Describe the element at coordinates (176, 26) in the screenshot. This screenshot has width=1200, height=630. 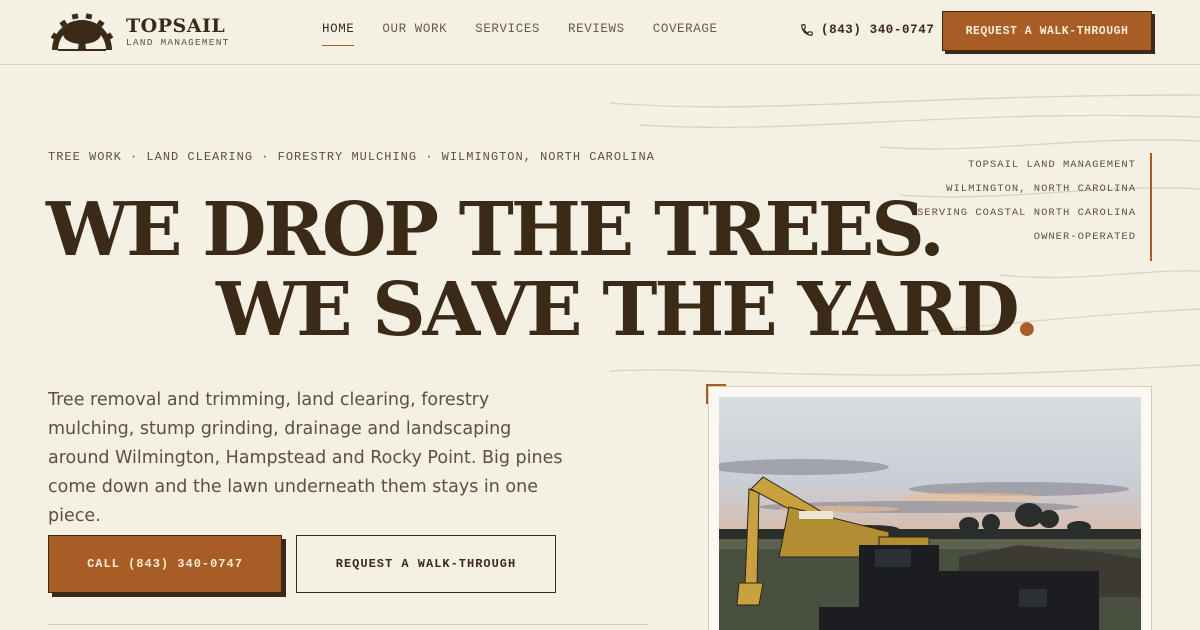
I see `brand-name: TOPSAIL` at that location.